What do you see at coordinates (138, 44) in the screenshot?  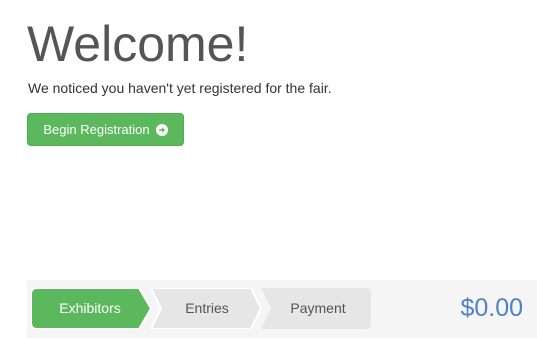 I see `welcome-title: Welcome!` at bounding box center [138, 44].